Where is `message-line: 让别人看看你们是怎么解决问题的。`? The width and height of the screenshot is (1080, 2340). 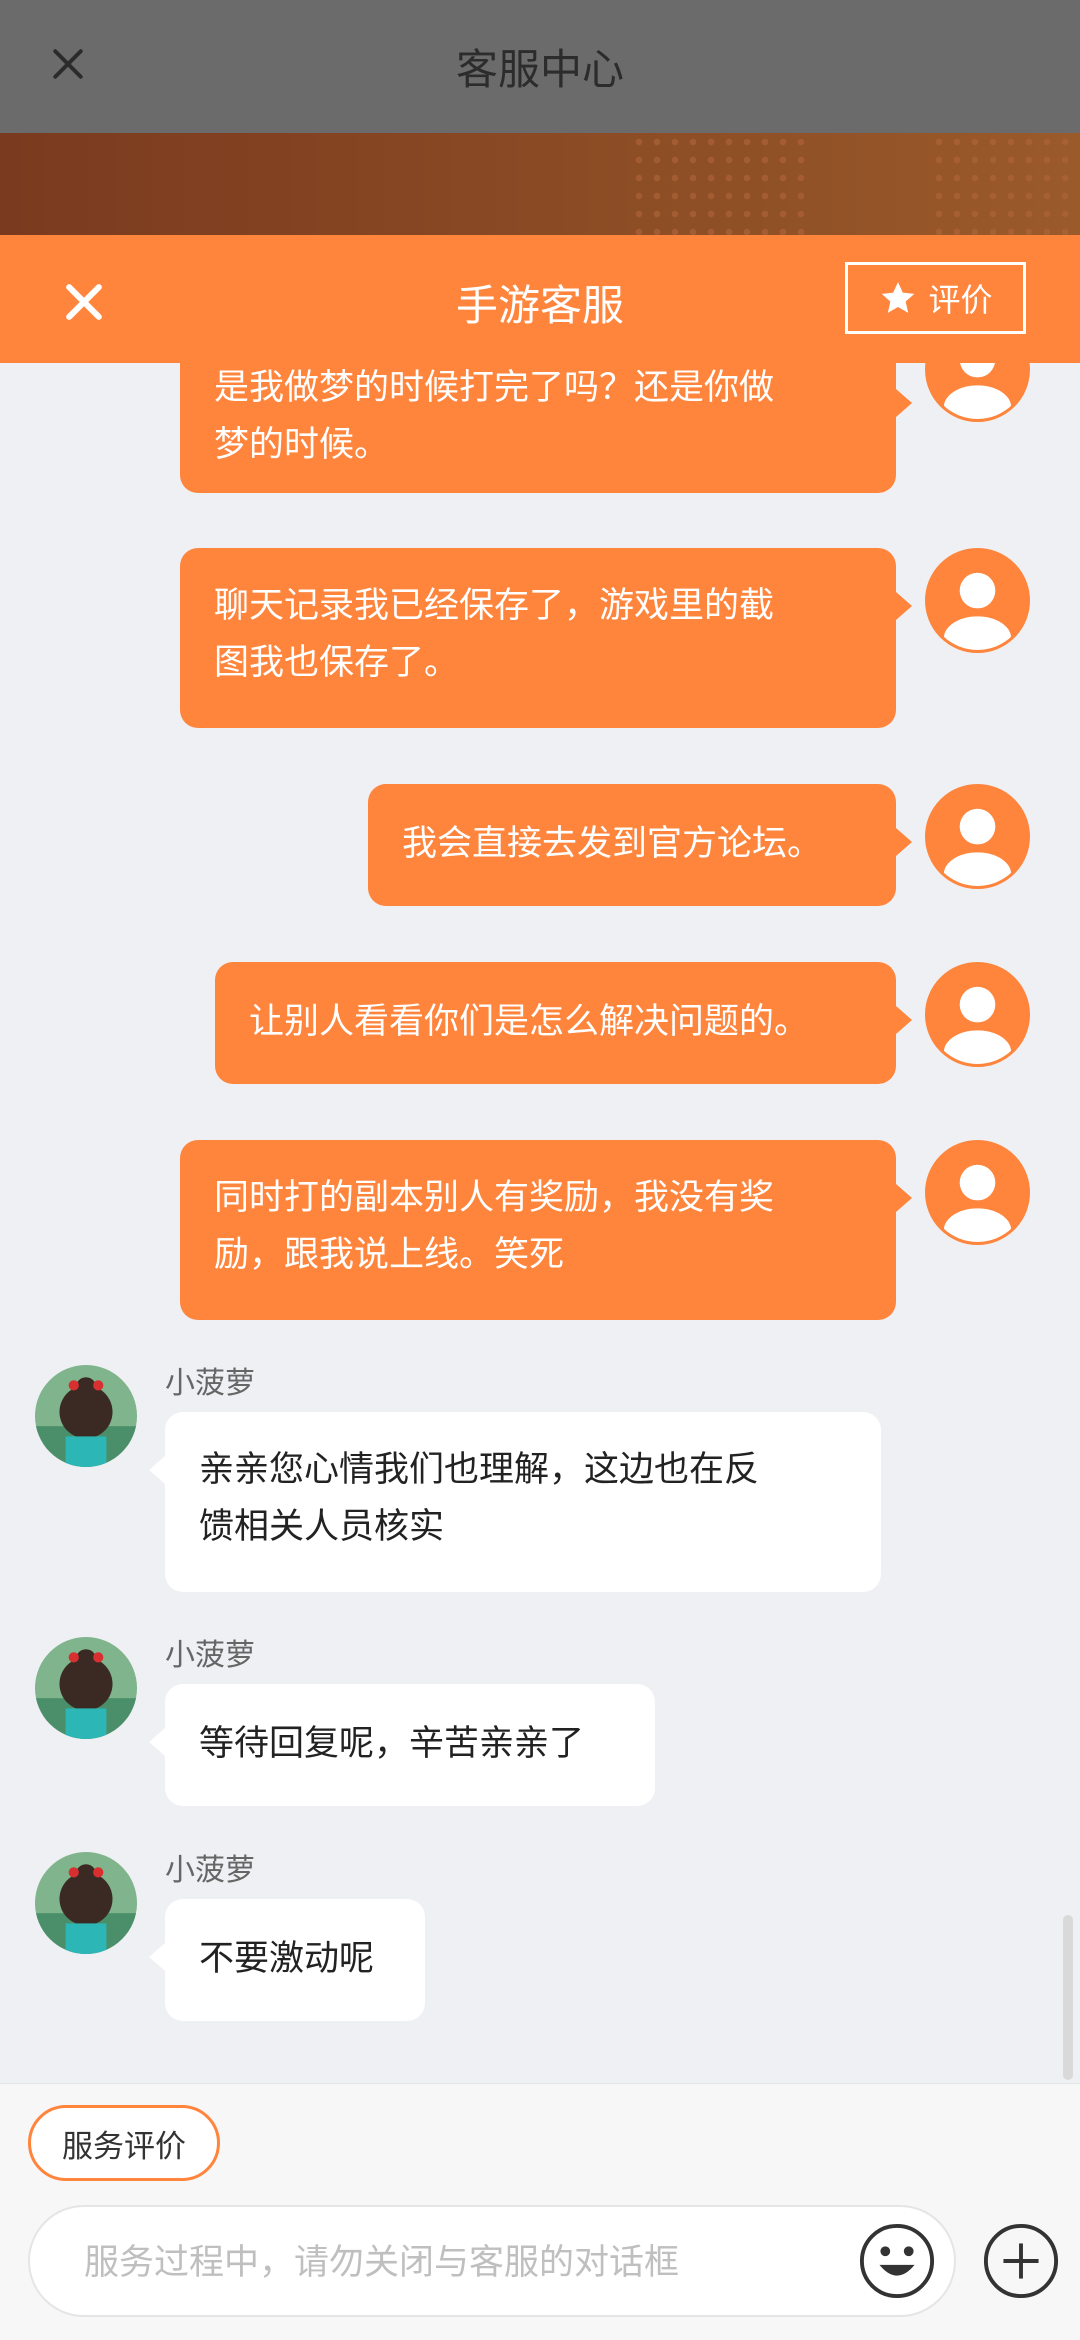
message-line: 让别人看看你们是怎么解决问题的。 is located at coordinates (529, 1022).